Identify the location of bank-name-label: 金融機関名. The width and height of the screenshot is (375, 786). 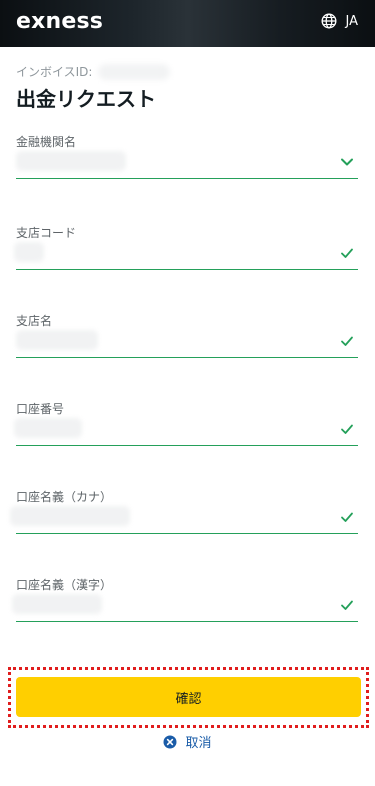
(46, 142).